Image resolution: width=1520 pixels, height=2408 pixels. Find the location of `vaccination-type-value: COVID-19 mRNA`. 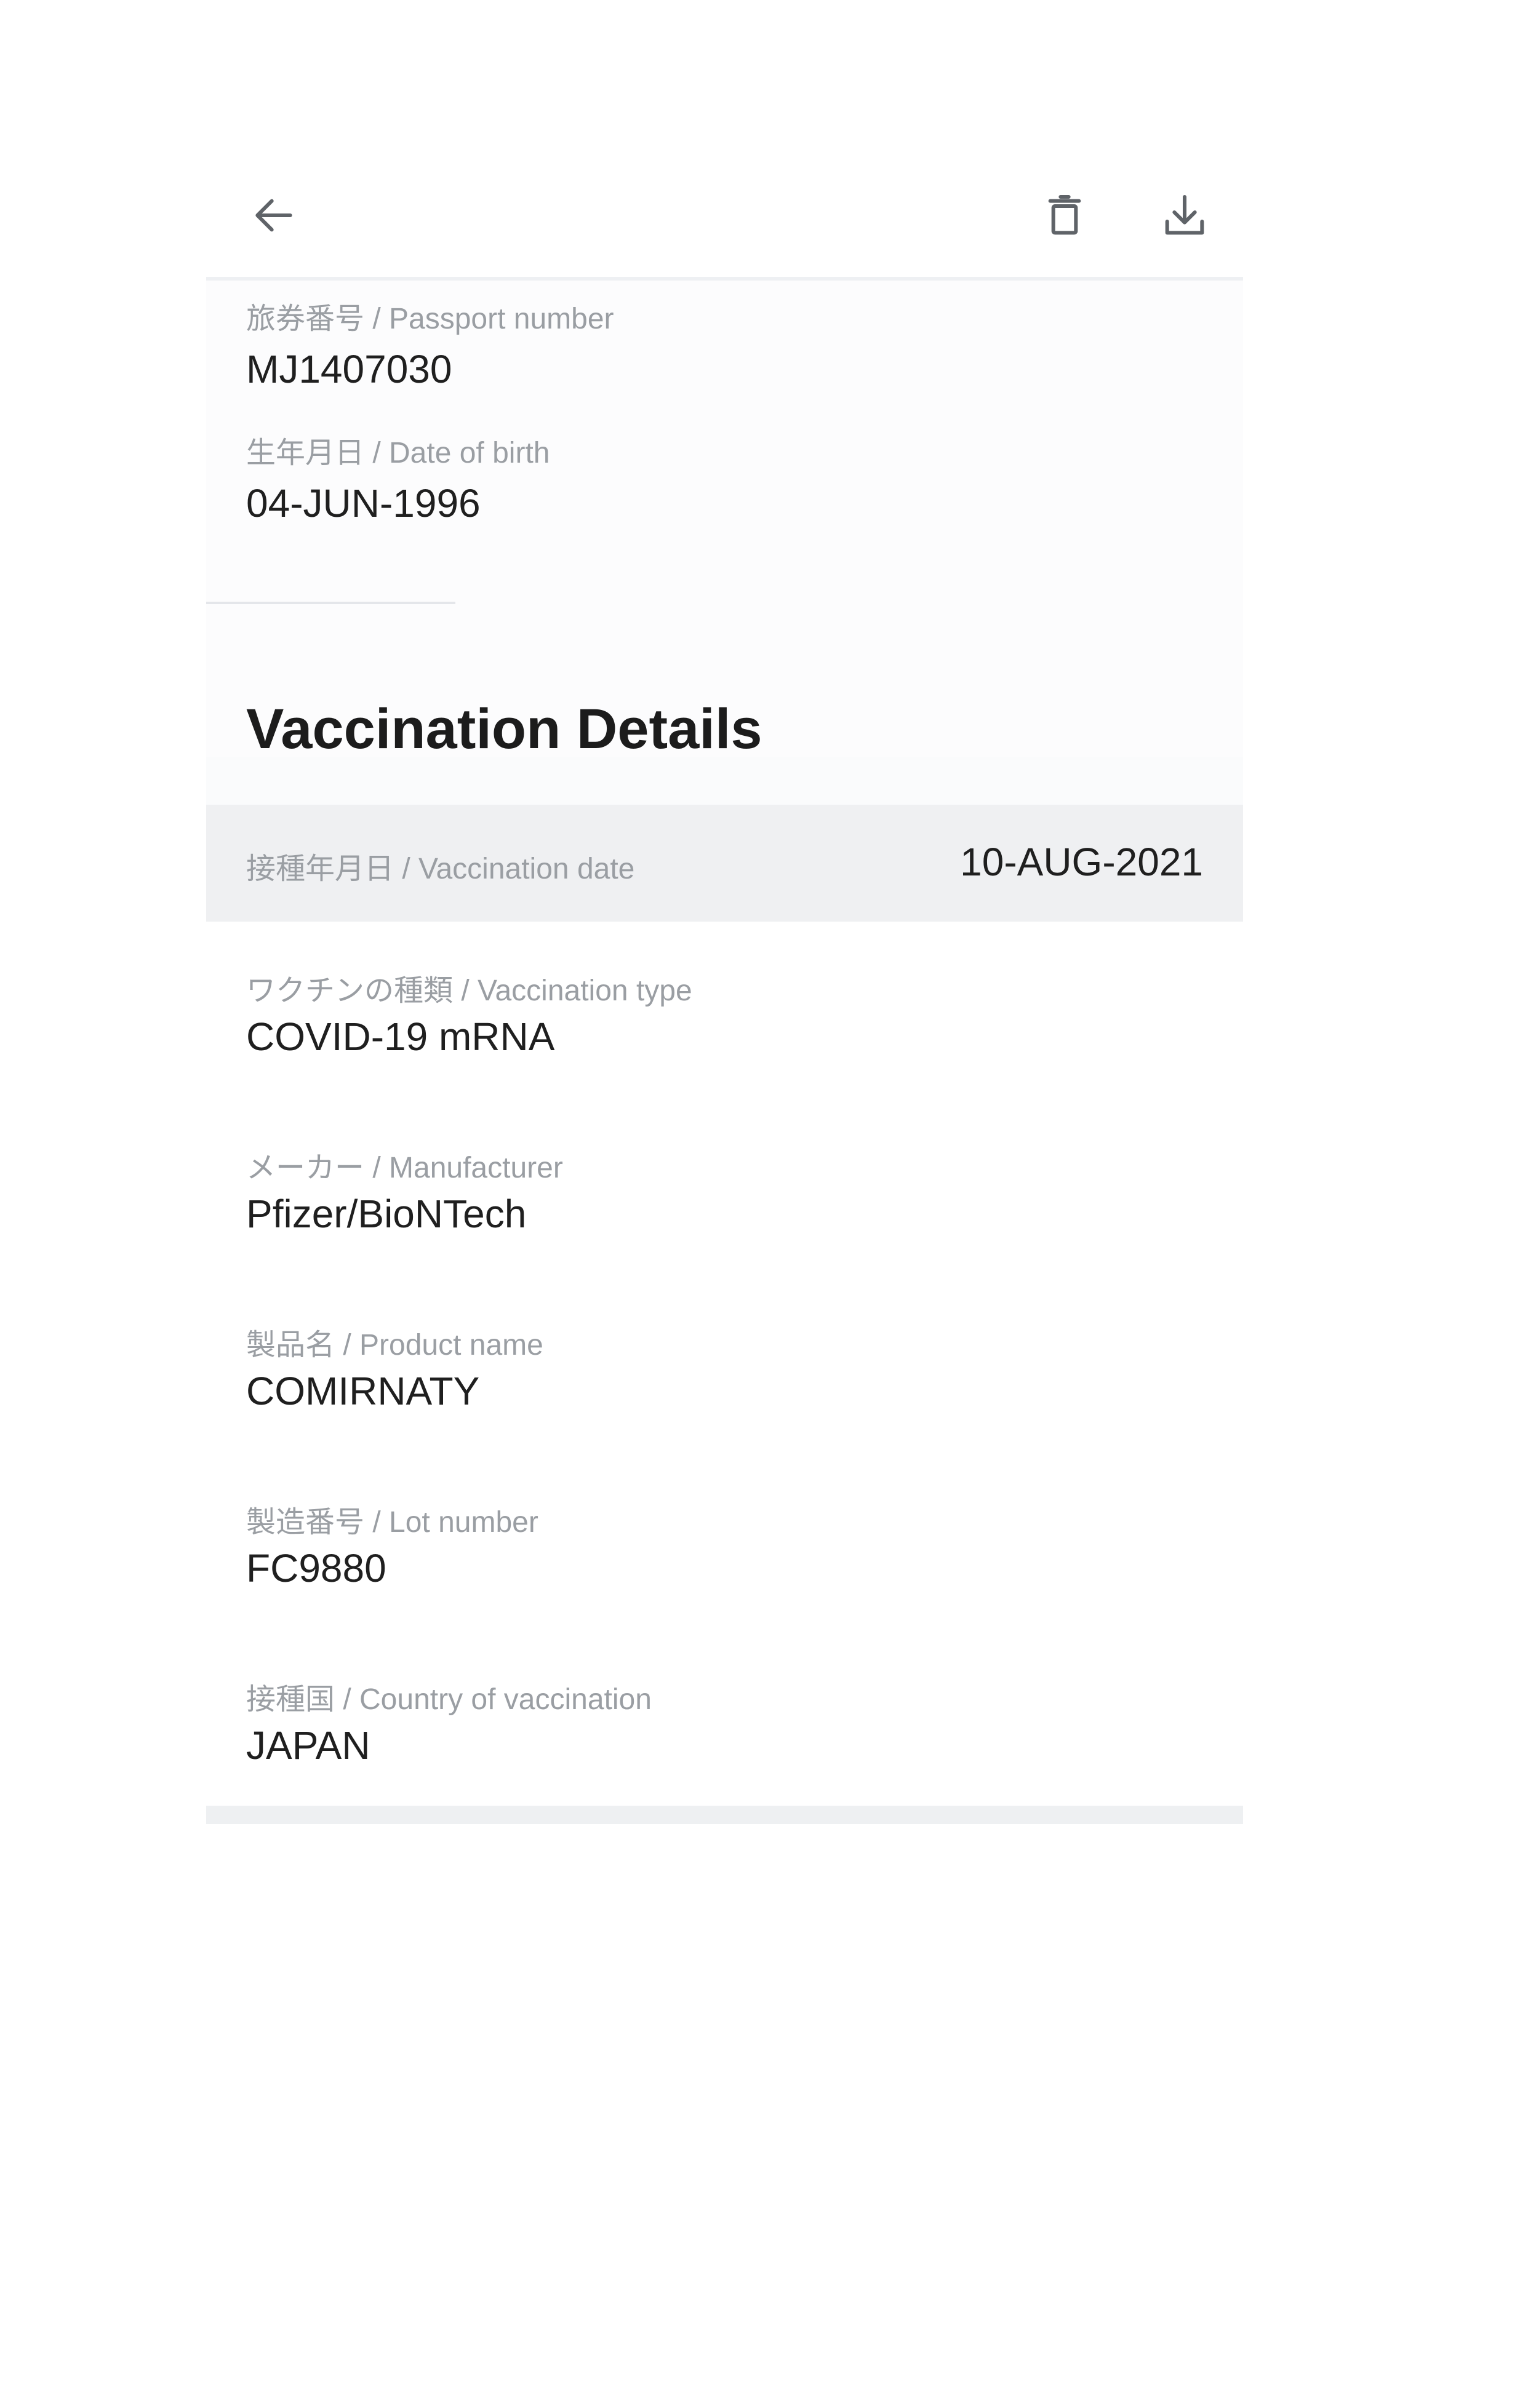

vaccination-type-value: COVID-19 mRNA is located at coordinates (400, 1037).